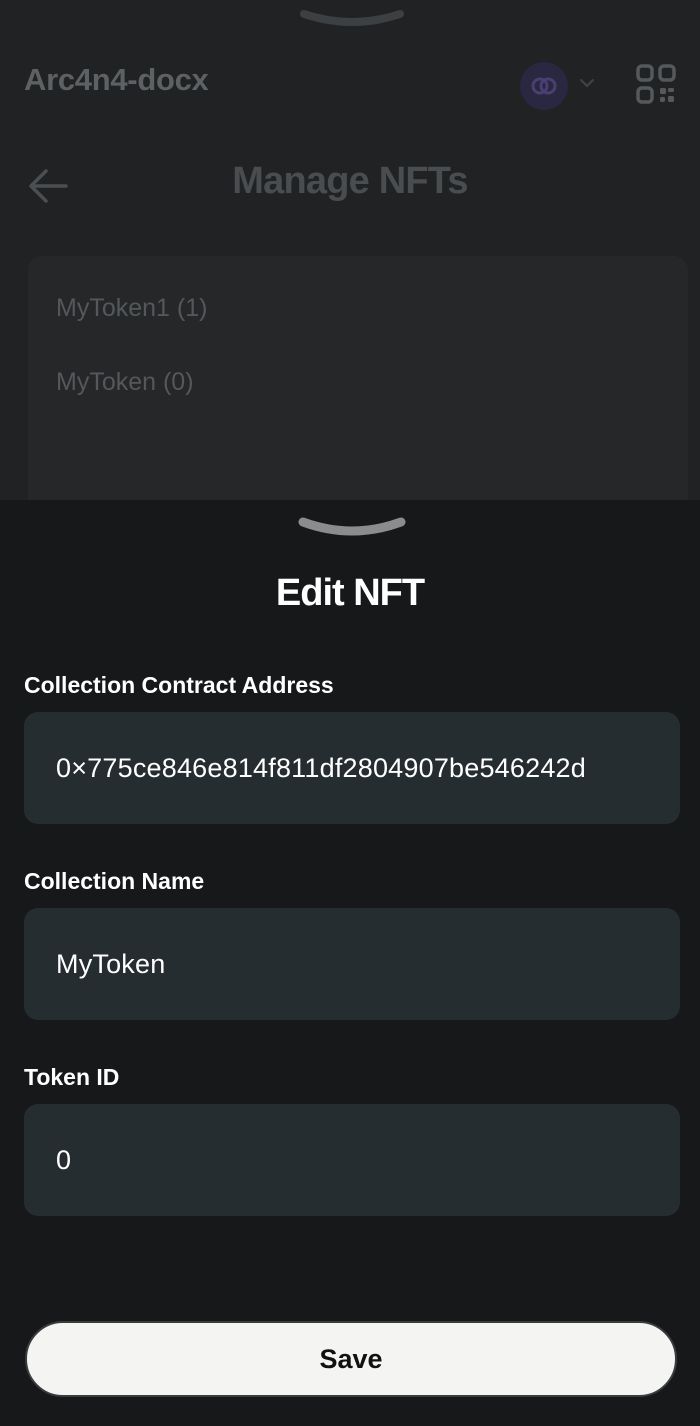  I want to click on save-button: Save, so click(351, 1359).